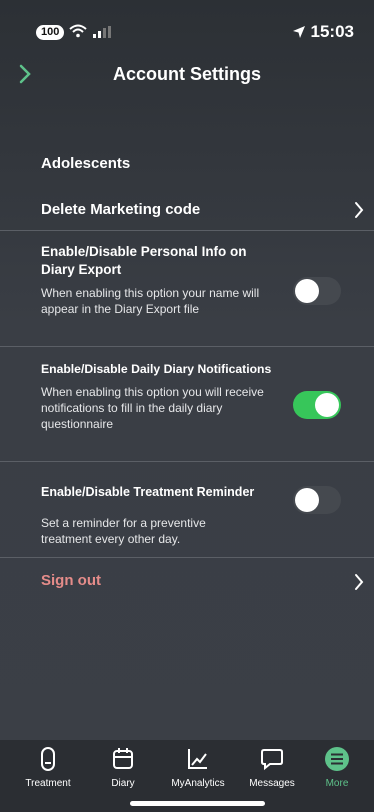 The image size is (374, 812). I want to click on section-label: Adolescents, so click(86, 163).